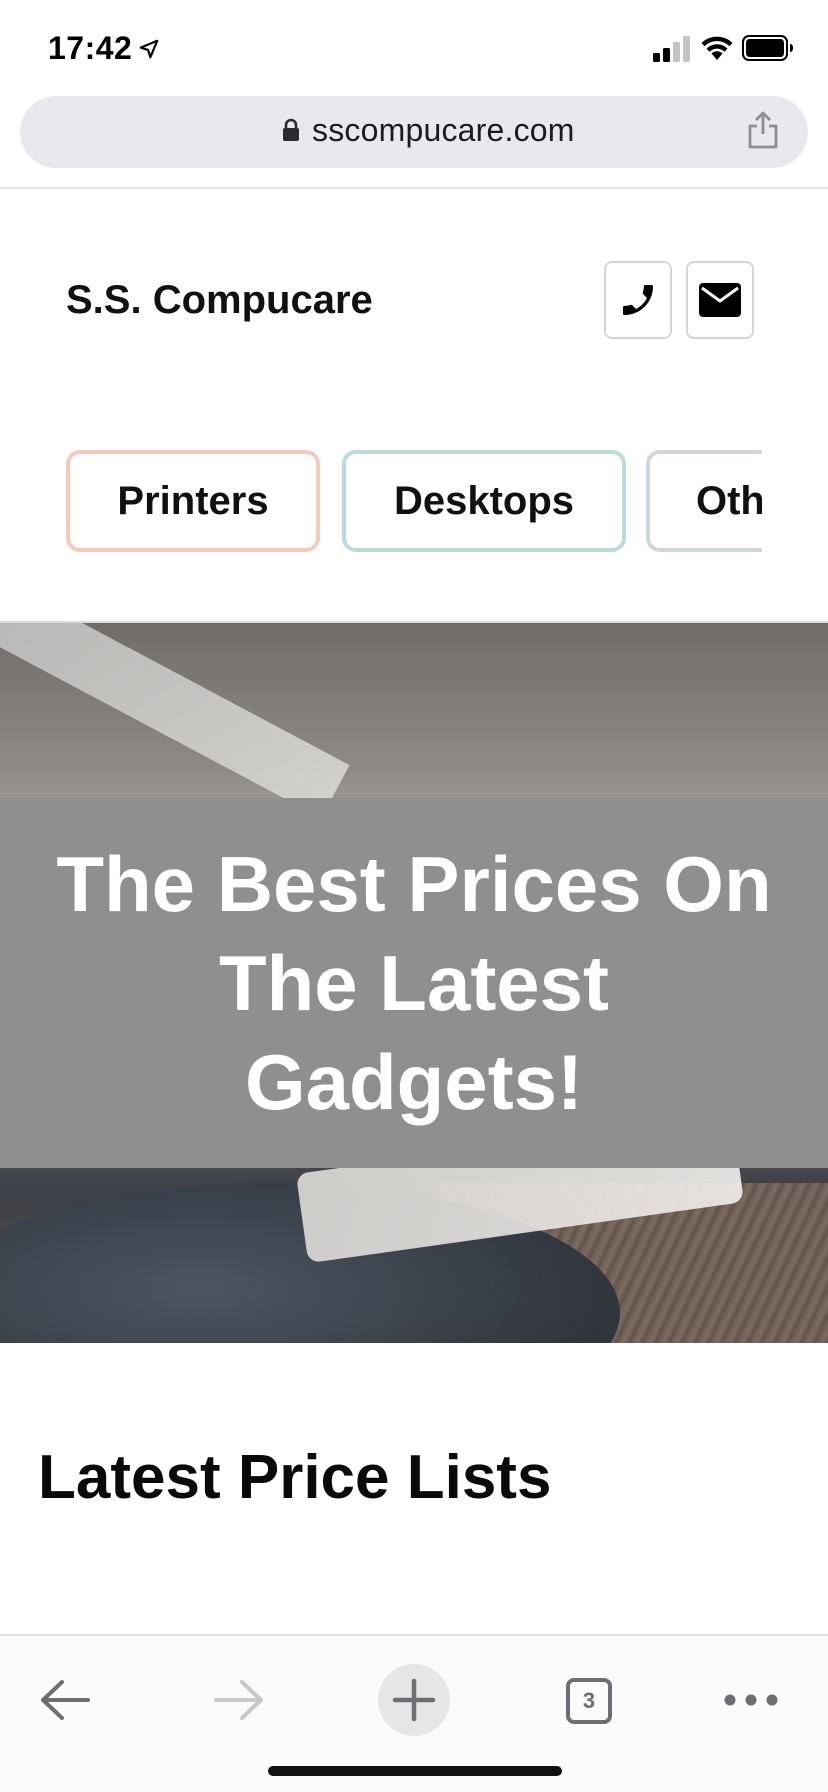 Image resolution: width=828 pixels, height=1792 pixels. I want to click on call-button, so click(638, 300).